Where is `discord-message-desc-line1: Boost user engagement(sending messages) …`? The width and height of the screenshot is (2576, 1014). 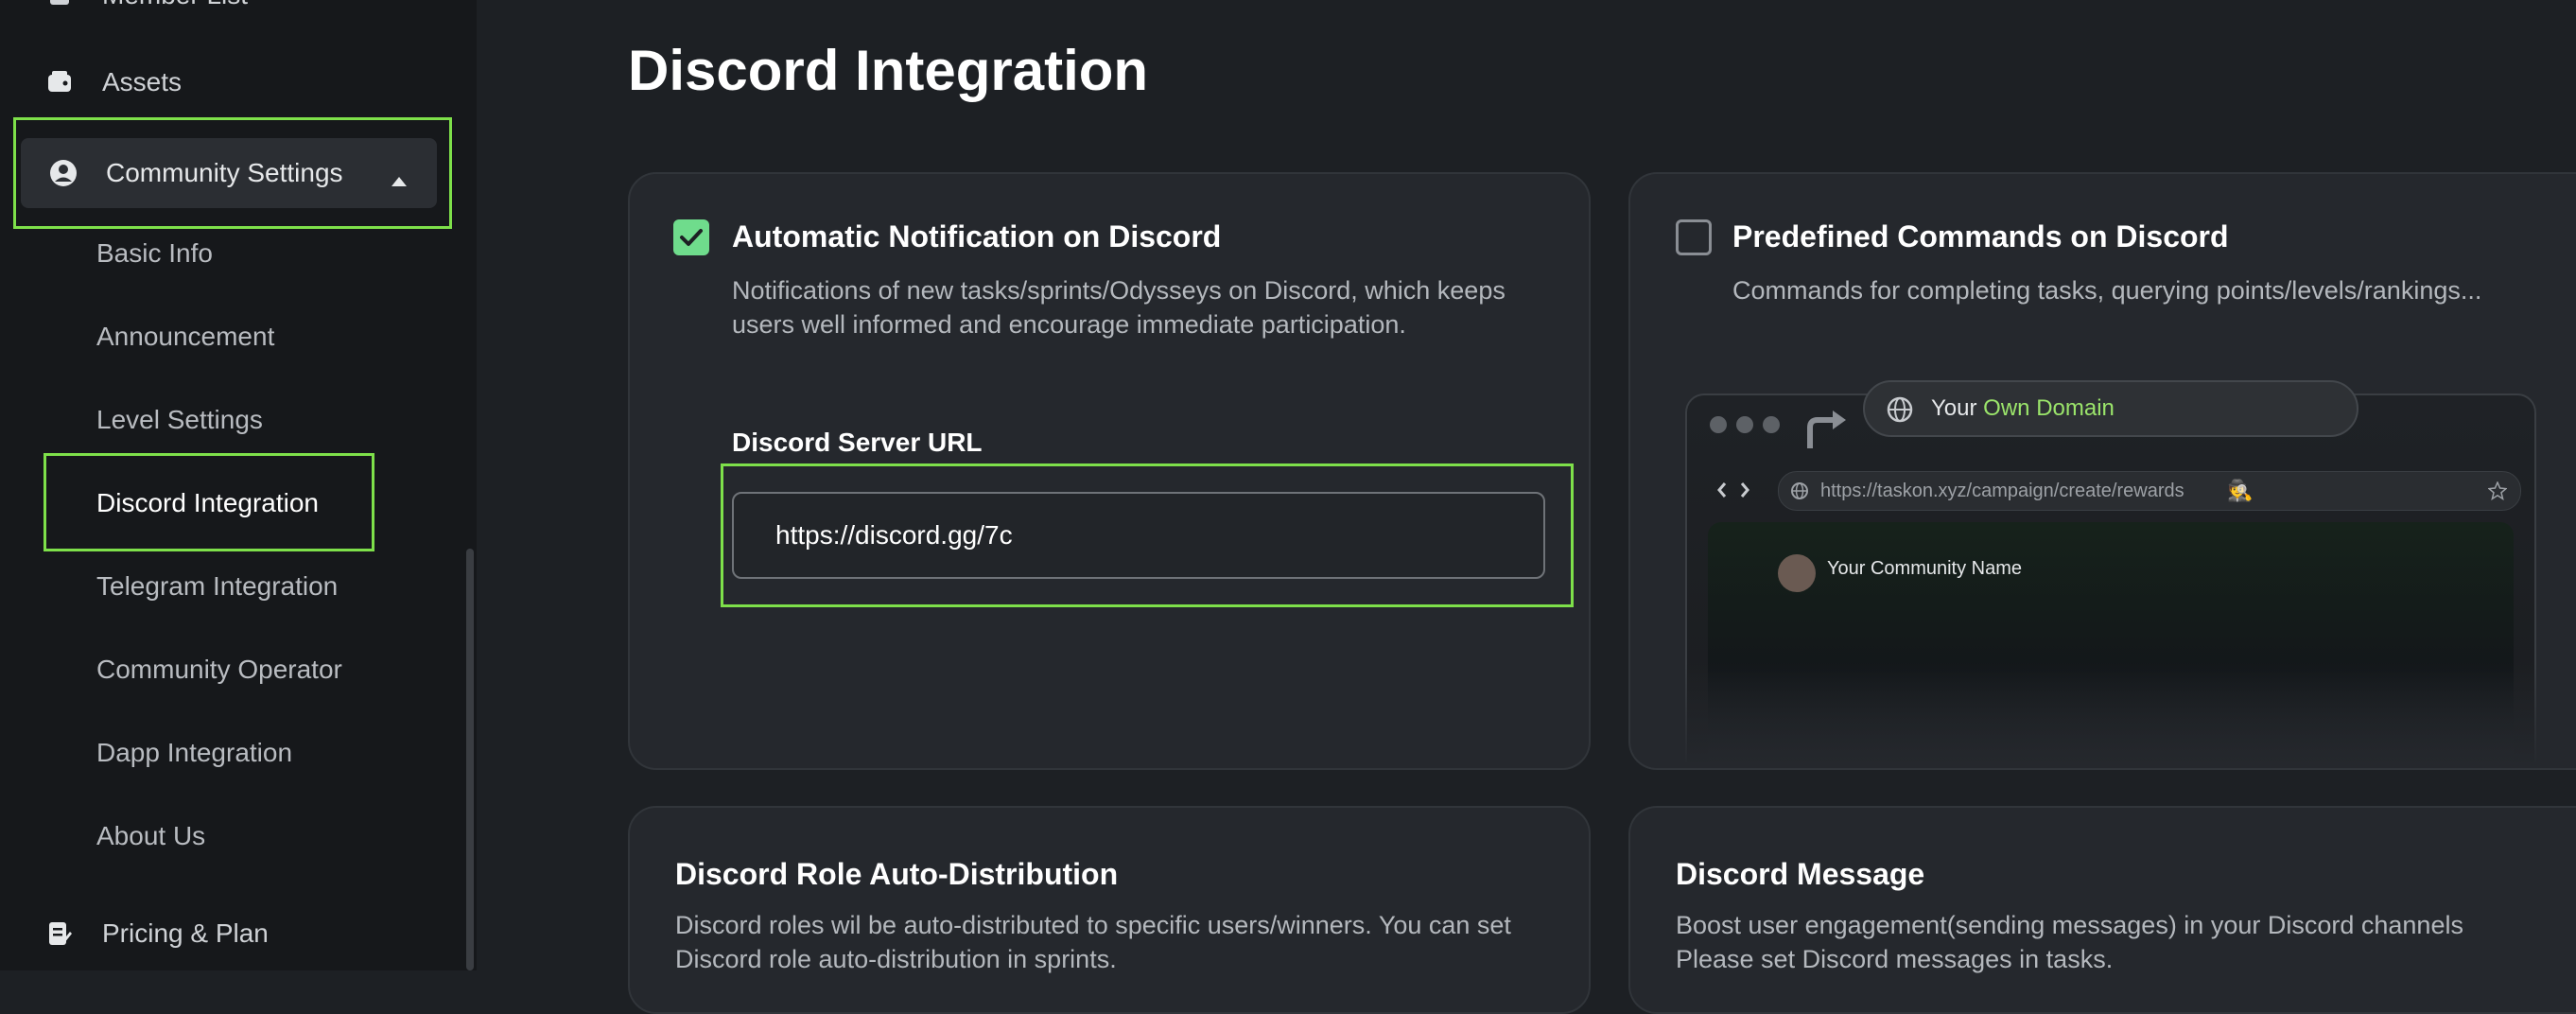
discord-message-desc-line1: Boost user engagement(sending messages) … is located at coordinates (2069, 925).